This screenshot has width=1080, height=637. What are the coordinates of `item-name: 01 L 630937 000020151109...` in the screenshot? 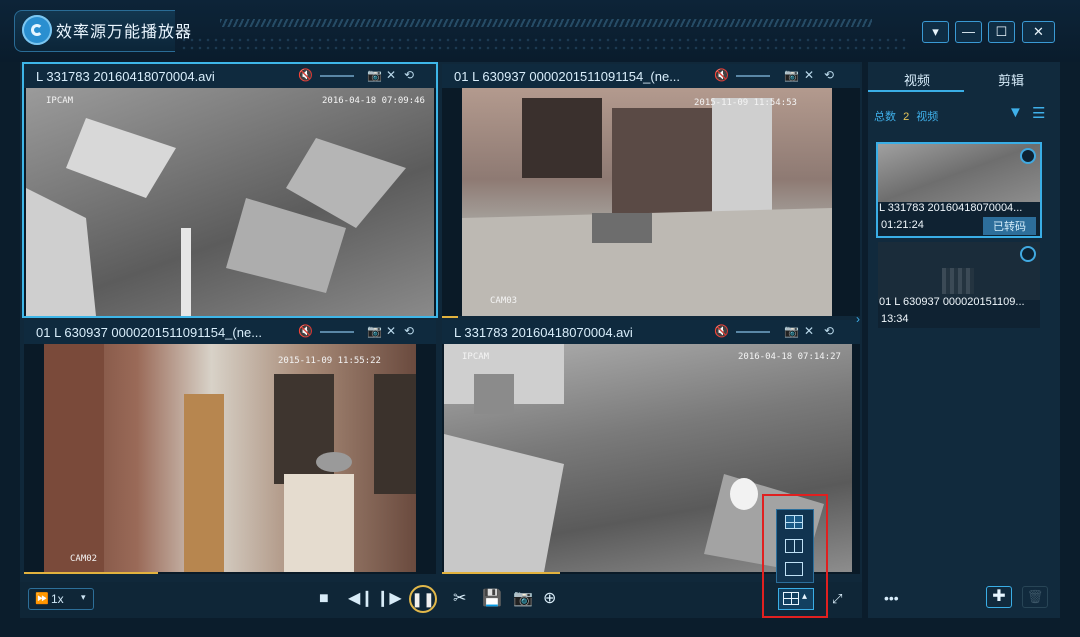 It's located at (952, 302).